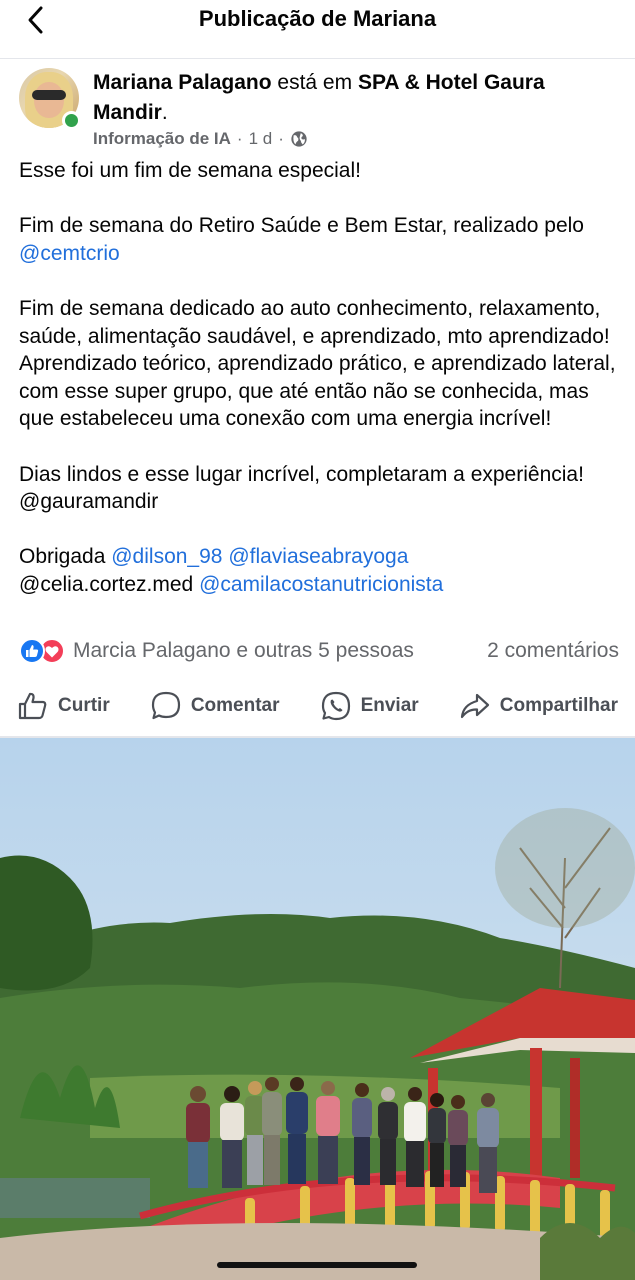  Describe the element at coordinates (553, 651) in the screenshot. I see `comments-count: 2 comentários` at that location.